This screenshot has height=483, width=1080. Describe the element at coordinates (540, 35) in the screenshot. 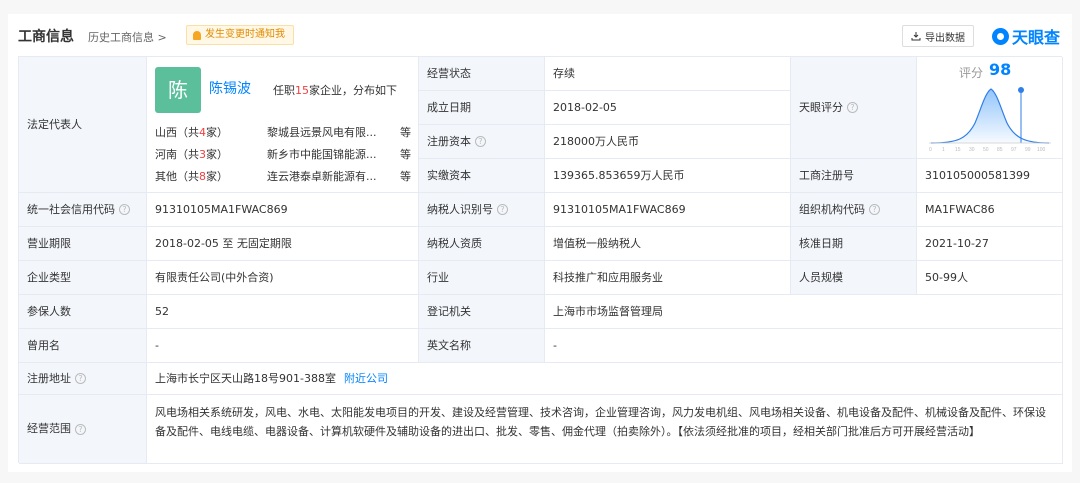

I see `section-header: 工商信息 历史工商信息 > 发生变更时通知我 导出数据 天眼查` at that location.